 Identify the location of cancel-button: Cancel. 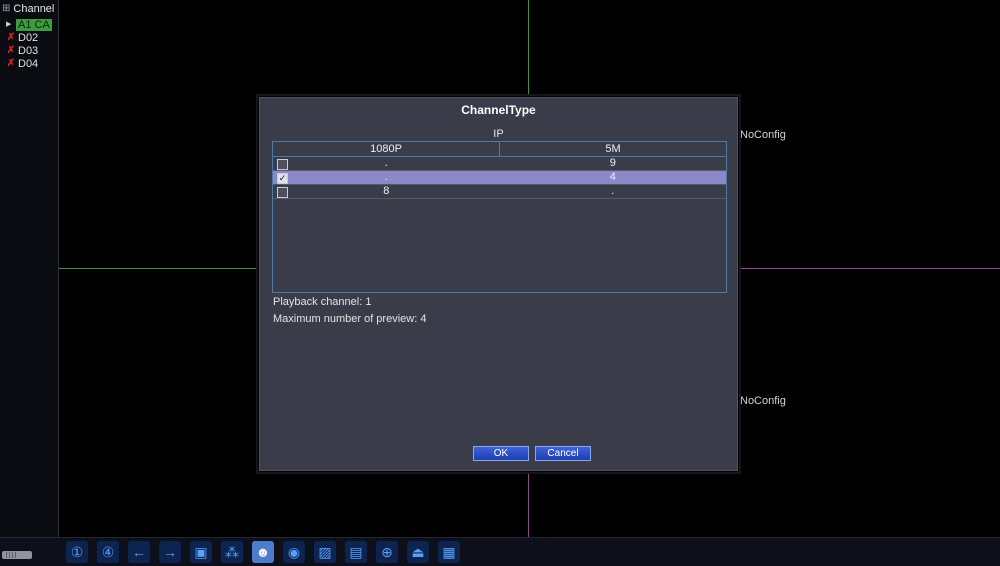
(563, 453).